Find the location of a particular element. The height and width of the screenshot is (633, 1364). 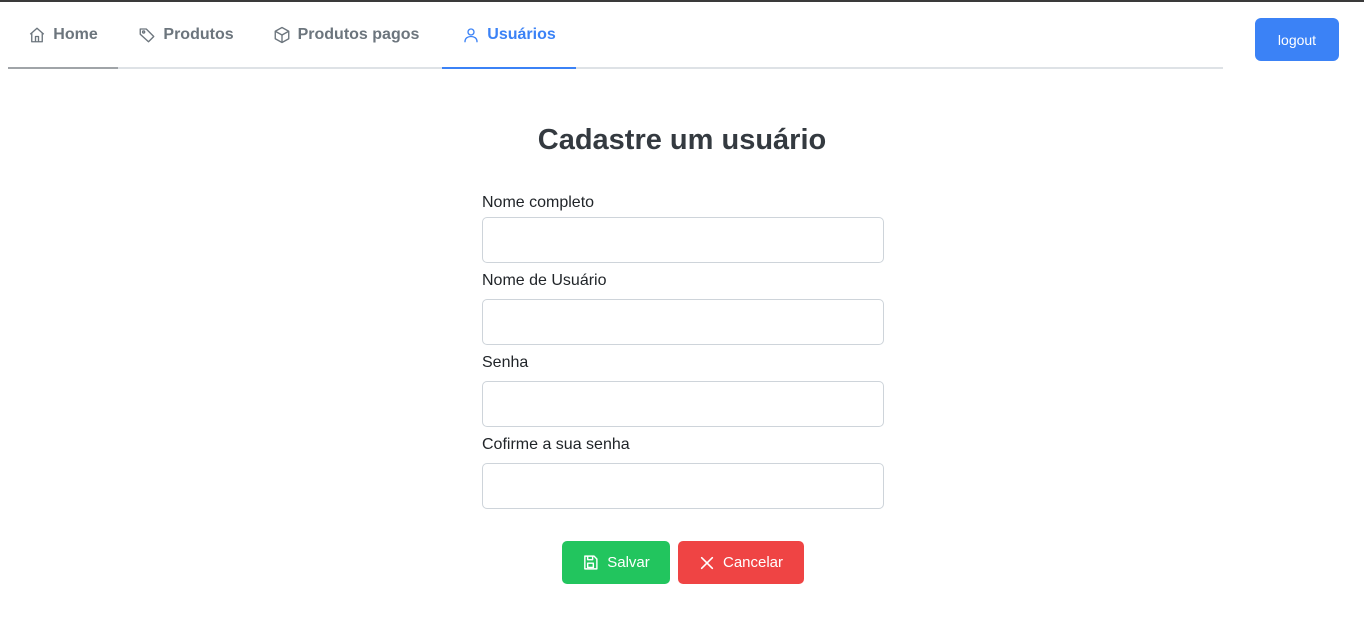

user-icon is located at coordinates (471, 35).